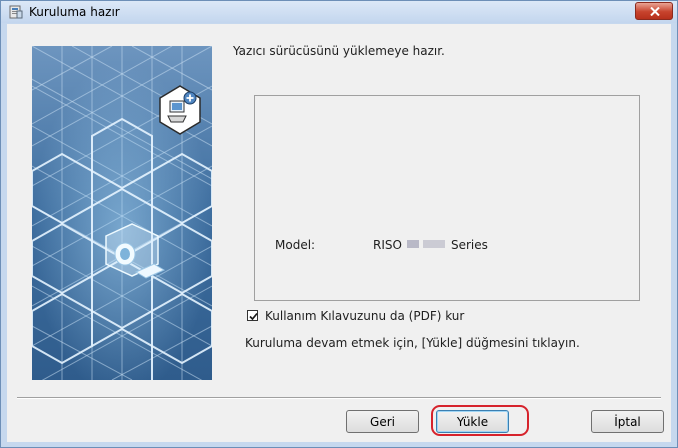 This screenshot has width=678, height=448. Describe the element at coordinates (339, 51) in the screenshot. I see `dialog-heading: Yazıcı sürücüsünü yüklemeye hazır.` at that location.